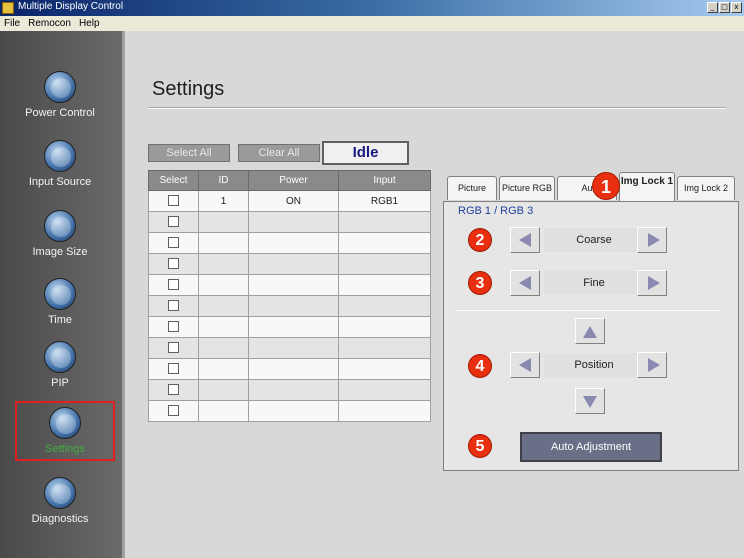  Describe the element at coordinates (223, 201) in the screenshot. I see `id-cell: 1` at that location.